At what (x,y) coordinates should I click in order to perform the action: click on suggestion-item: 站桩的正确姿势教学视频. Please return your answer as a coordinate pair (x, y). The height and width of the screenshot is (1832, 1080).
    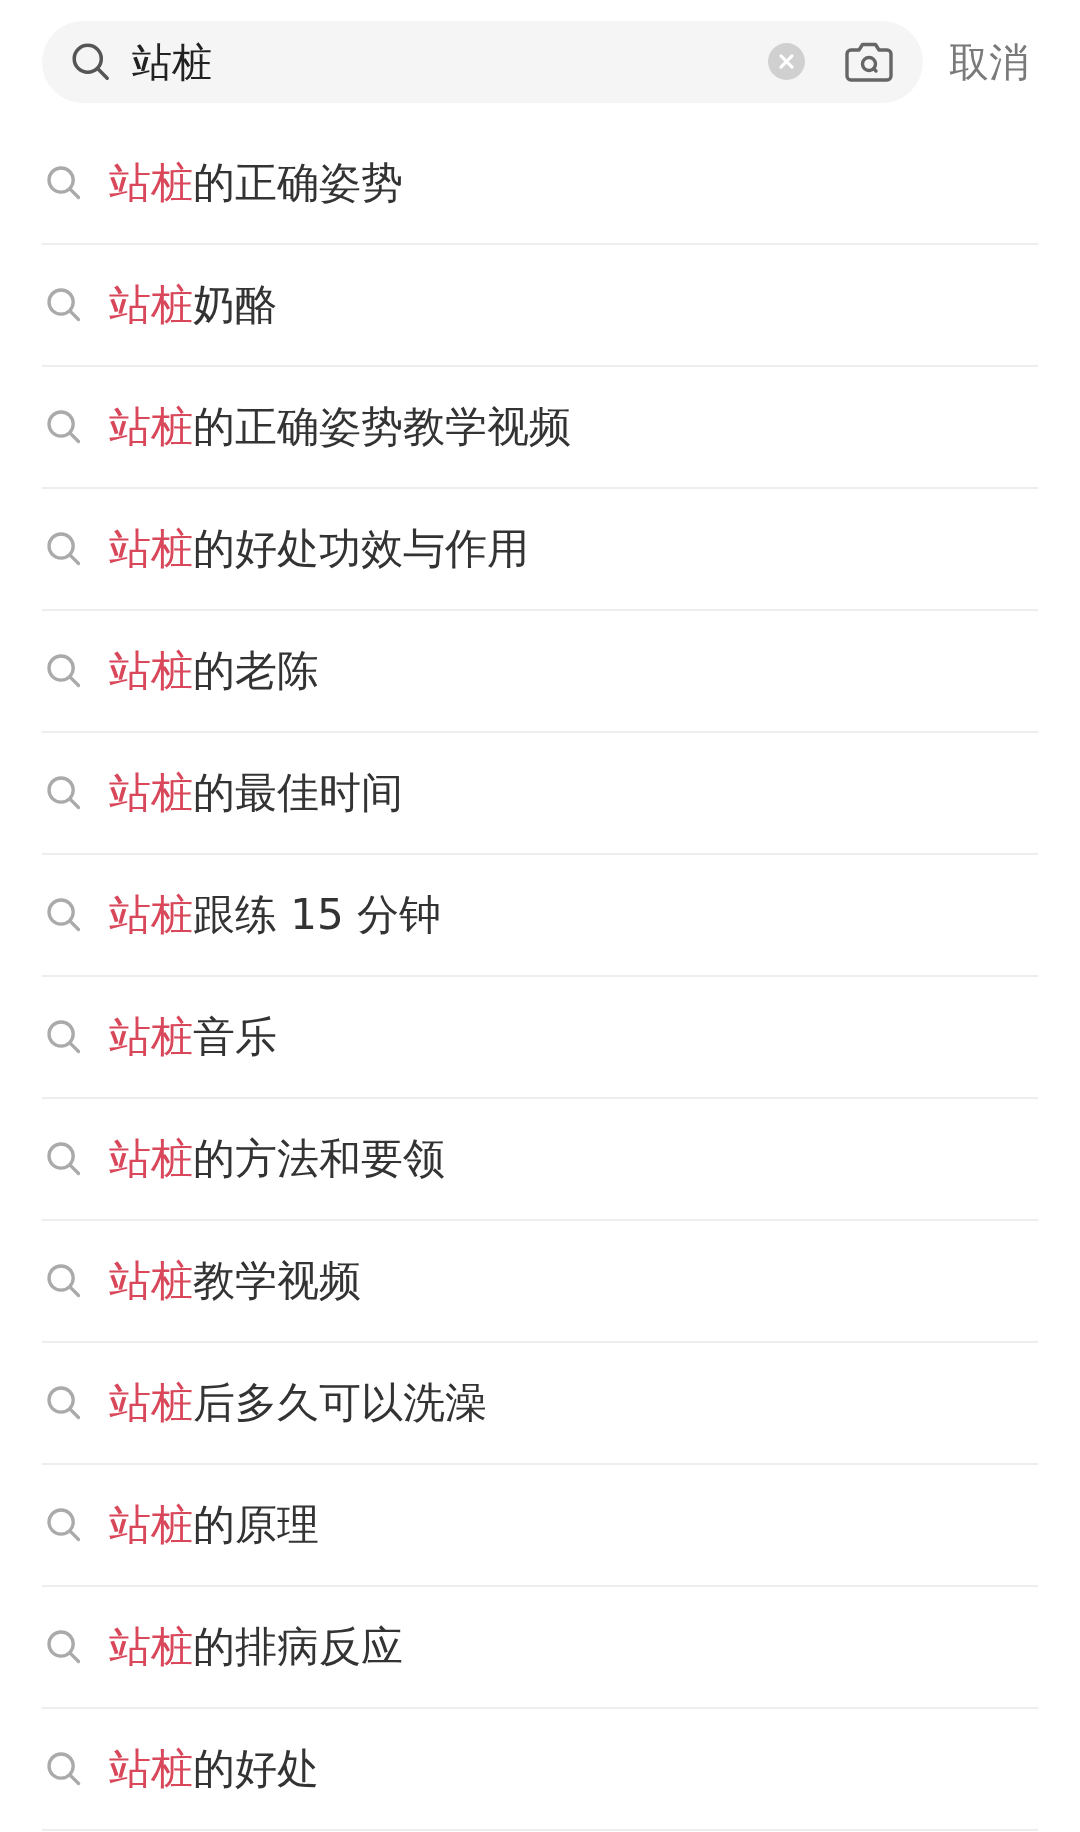
    Looking at the image, I should click on (540, 428).